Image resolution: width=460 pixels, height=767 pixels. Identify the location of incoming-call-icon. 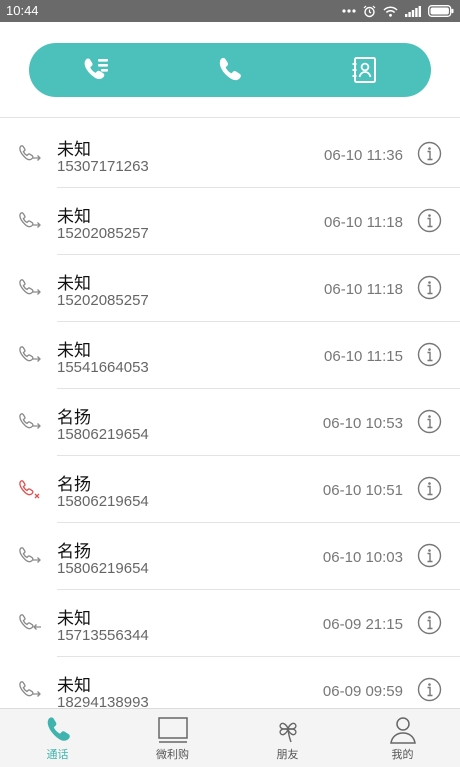
(30, 622).